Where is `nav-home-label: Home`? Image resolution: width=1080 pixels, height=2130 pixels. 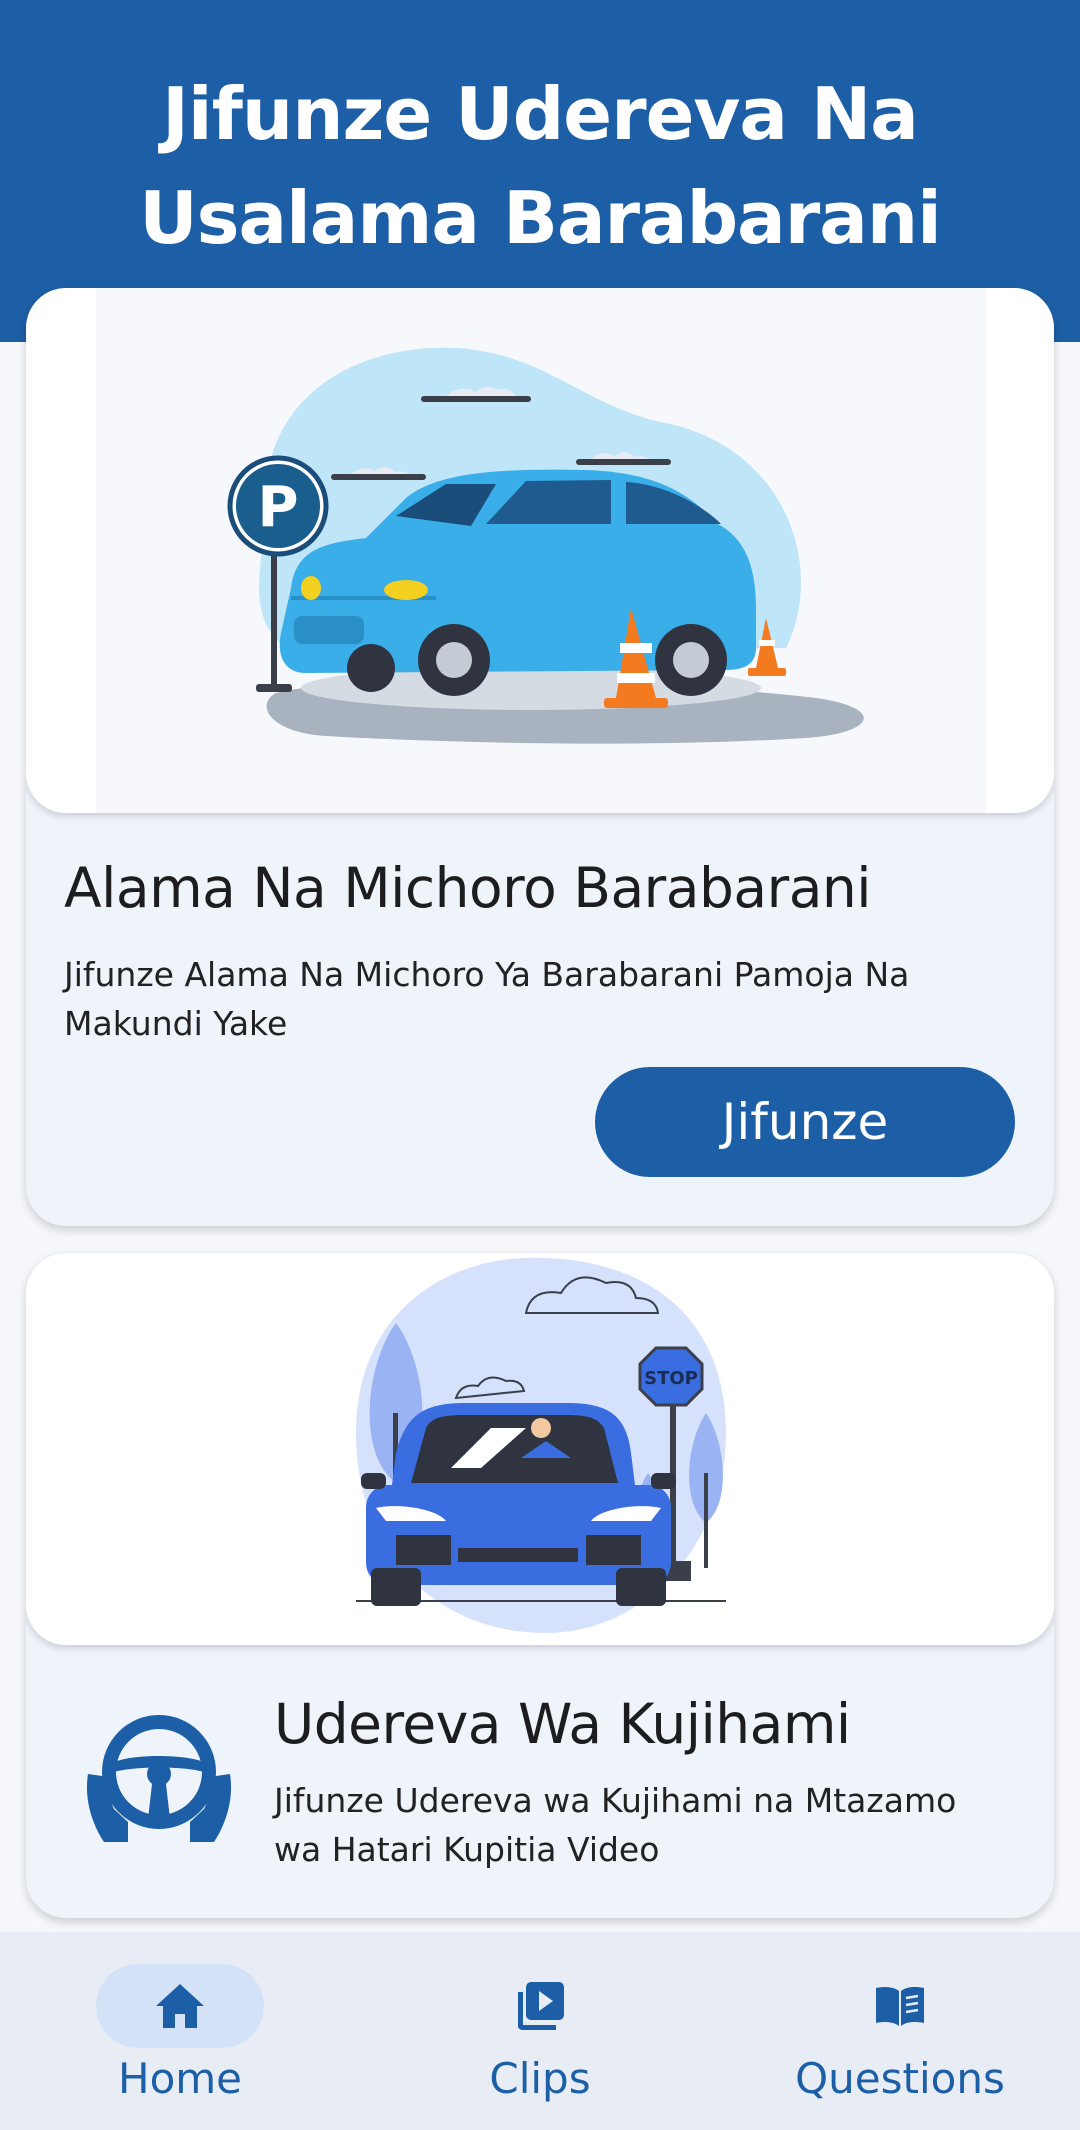
nav-home-label: Home is located at coordinates (180, 2078).